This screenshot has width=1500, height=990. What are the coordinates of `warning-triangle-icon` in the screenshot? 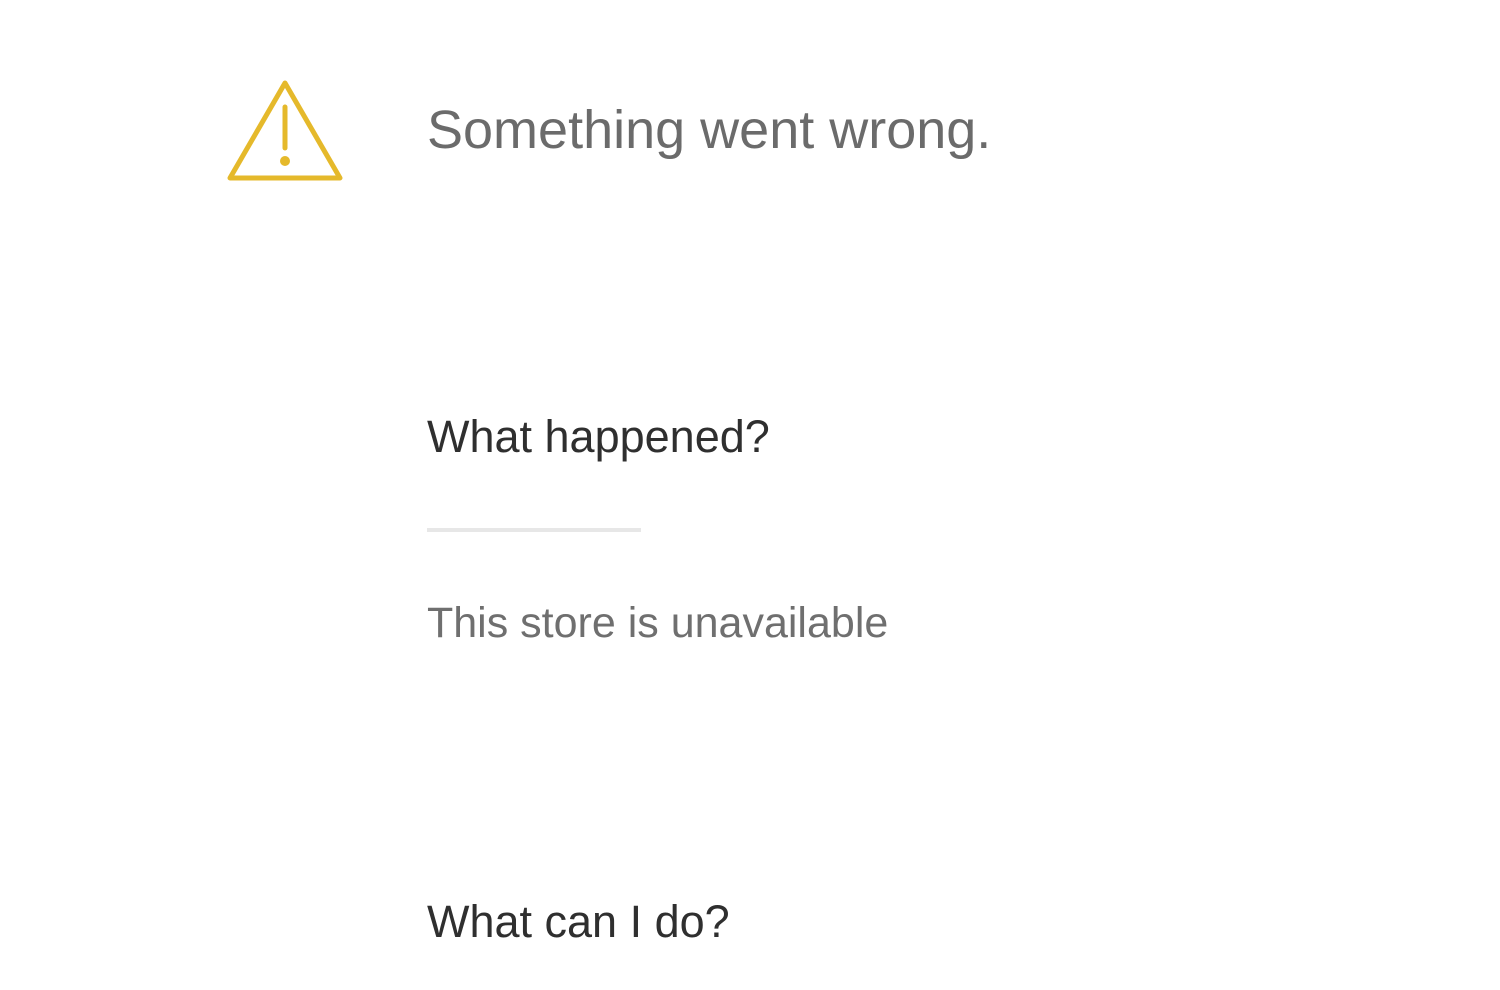 It's located at (285, 131).